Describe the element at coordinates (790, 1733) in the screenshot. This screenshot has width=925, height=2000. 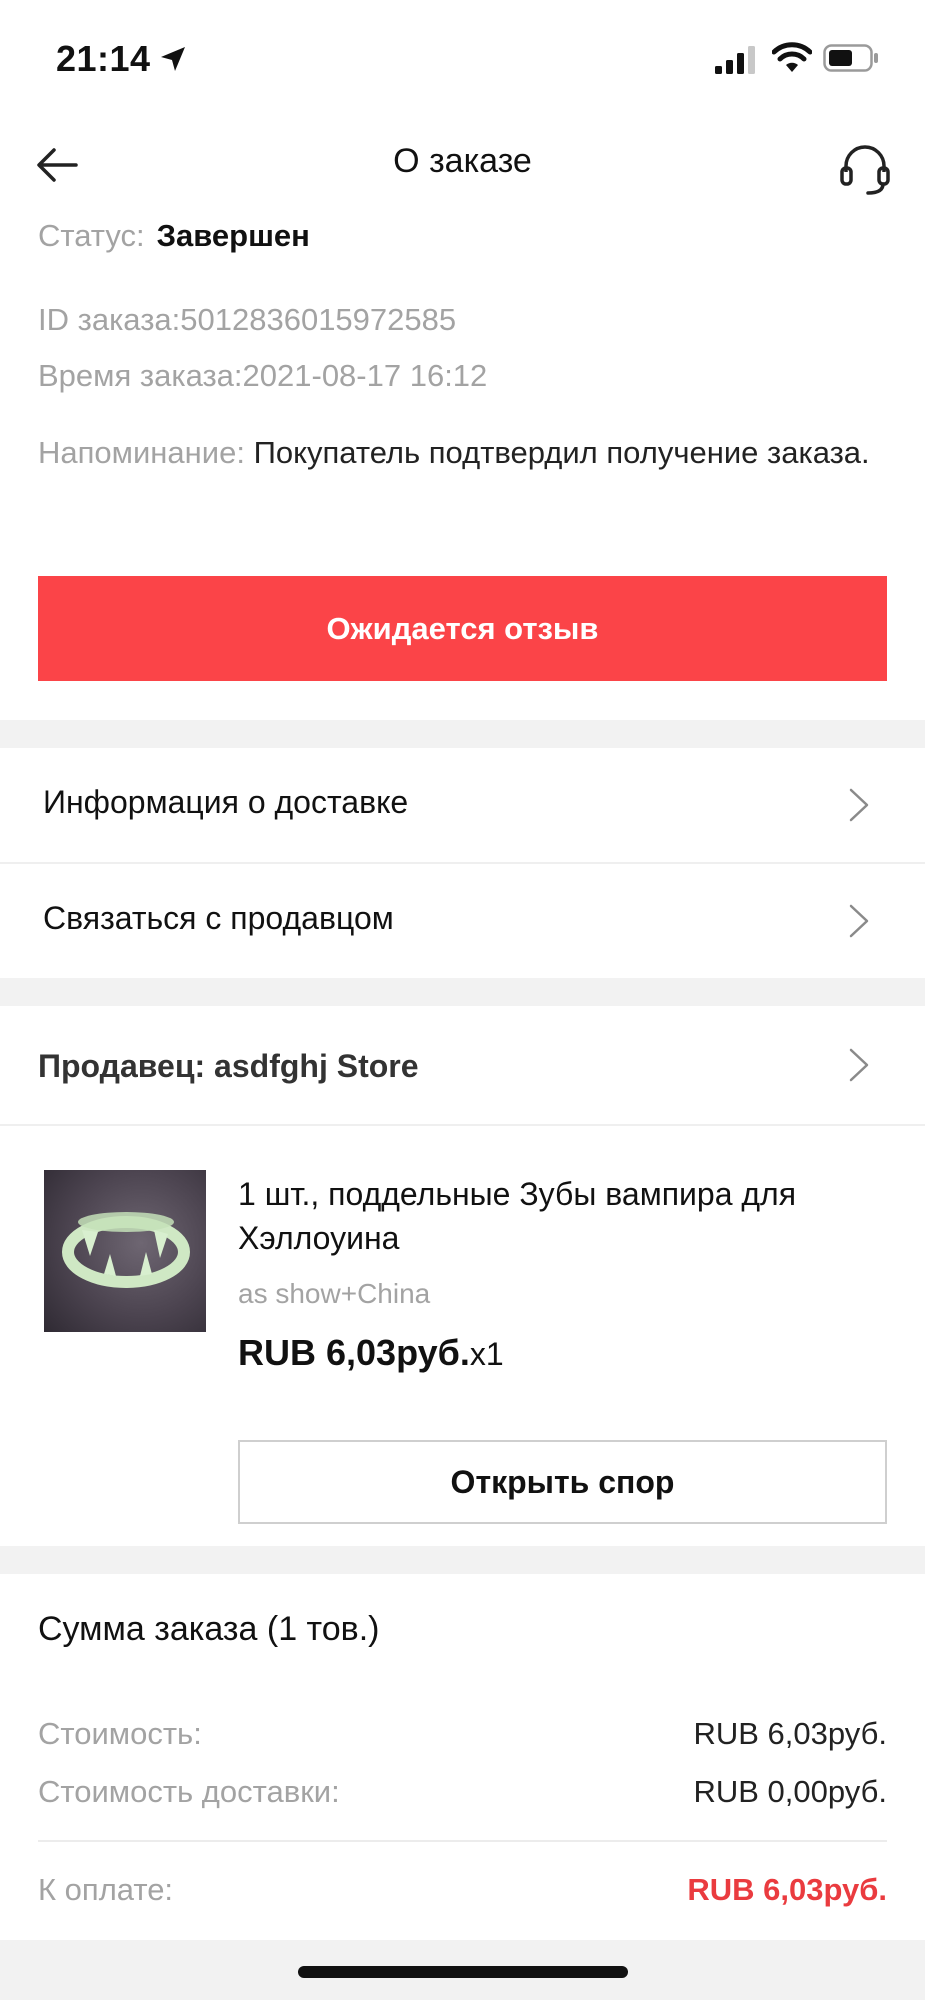
I see `cost-value: RUB 6,03руб.` at that location.